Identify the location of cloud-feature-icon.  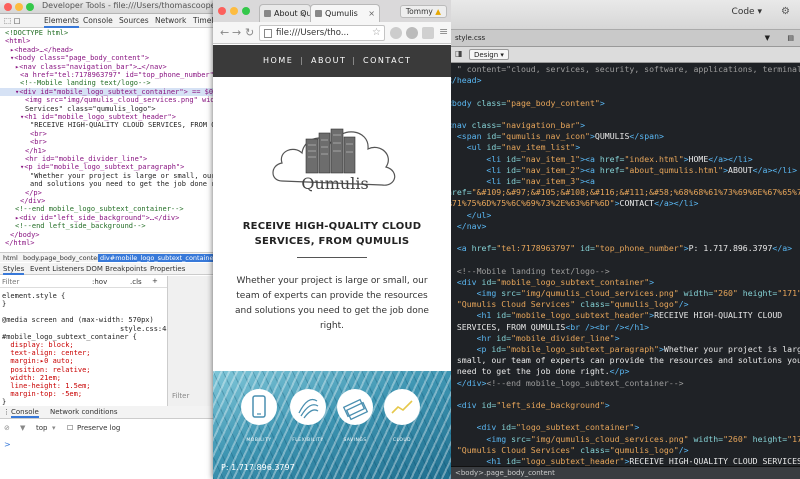
(402, 407).